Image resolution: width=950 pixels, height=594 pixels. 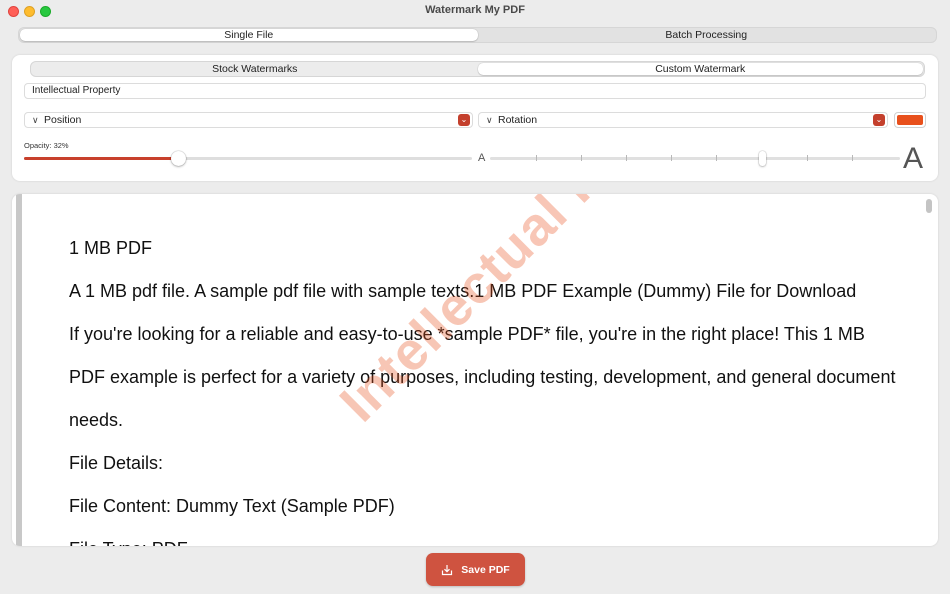 I want to click on doc-paragraph: File Content: Dummy Text (Sample PDF), so click(x=232, y=506).